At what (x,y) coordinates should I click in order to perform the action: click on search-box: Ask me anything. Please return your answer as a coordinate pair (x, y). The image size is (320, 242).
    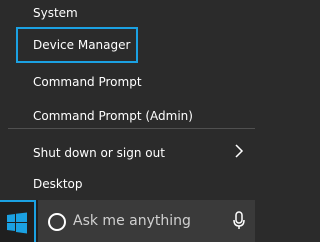
    Looking at the image, I should click on (146, 221).